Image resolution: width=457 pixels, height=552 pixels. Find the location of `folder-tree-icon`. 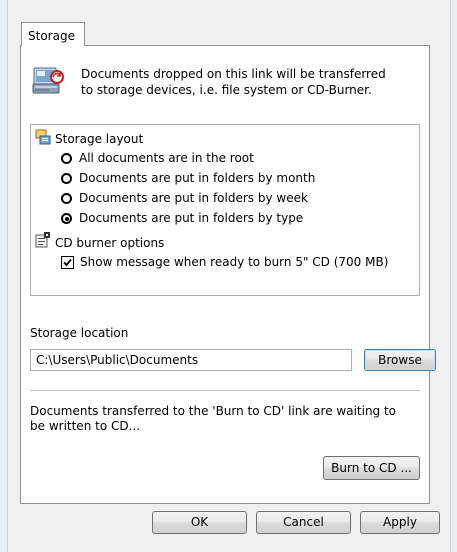

folder-tree-icon is located at coordinates (43, 137).